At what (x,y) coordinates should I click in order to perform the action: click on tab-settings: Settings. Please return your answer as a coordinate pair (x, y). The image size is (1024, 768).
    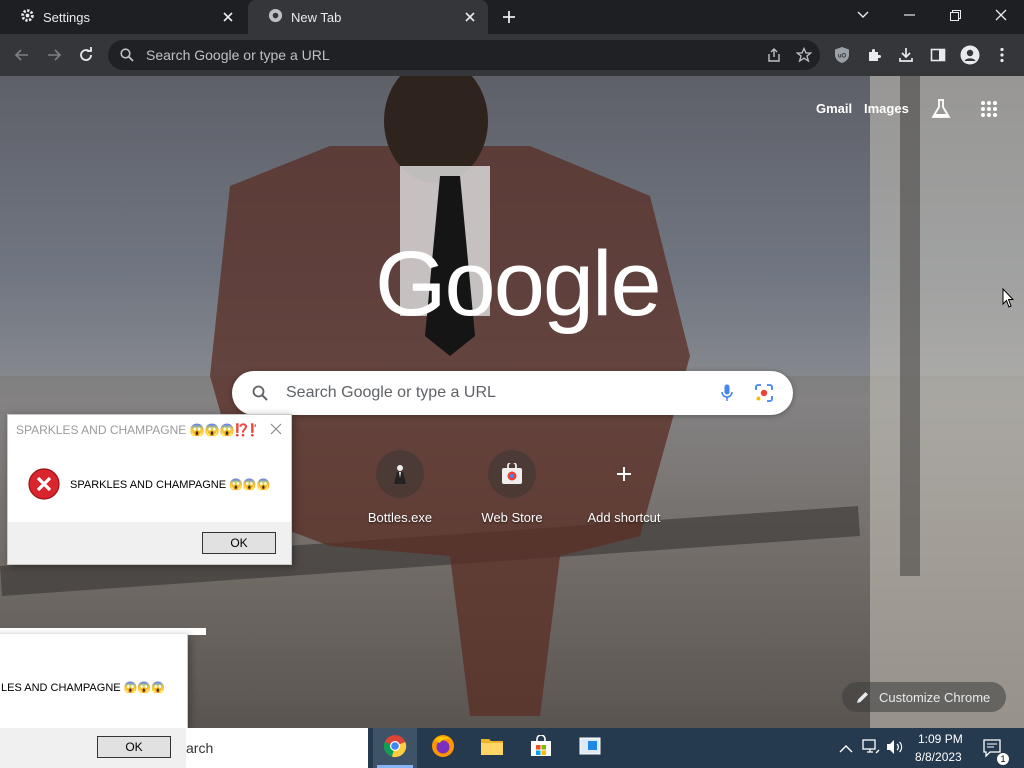
    Looking at the image, I should click on (123, 17).